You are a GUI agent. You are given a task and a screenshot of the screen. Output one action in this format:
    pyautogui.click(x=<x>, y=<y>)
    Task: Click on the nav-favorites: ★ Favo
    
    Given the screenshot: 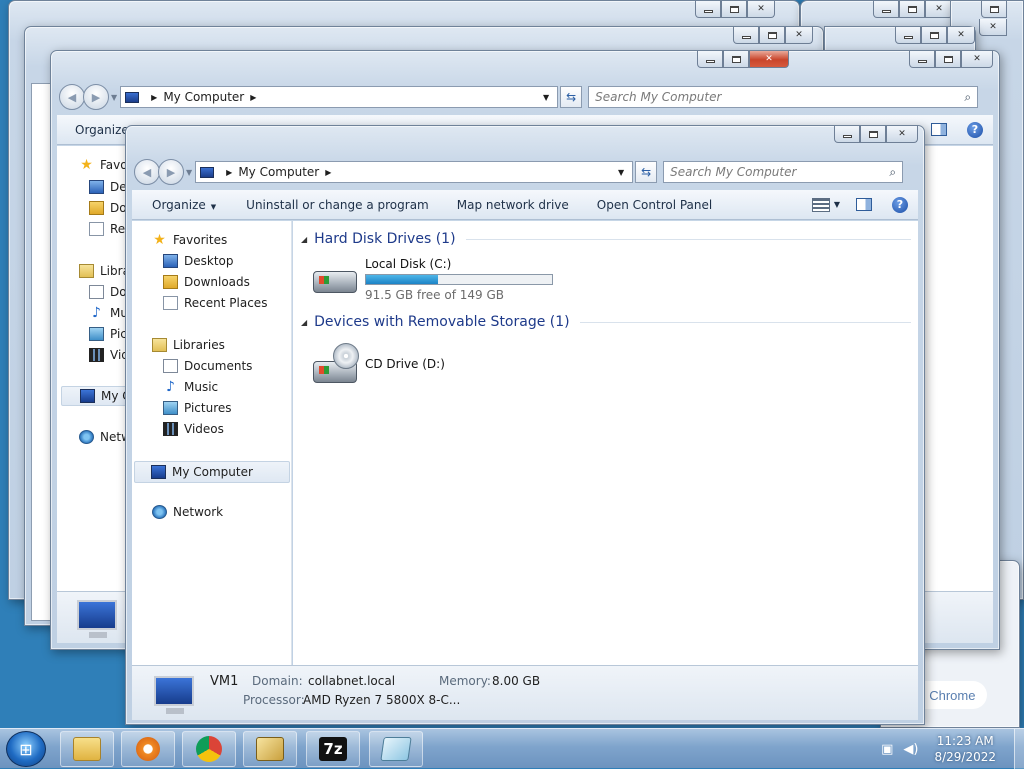 What is the action you would take?
    pyautogui.click(x=103, y=165)
    